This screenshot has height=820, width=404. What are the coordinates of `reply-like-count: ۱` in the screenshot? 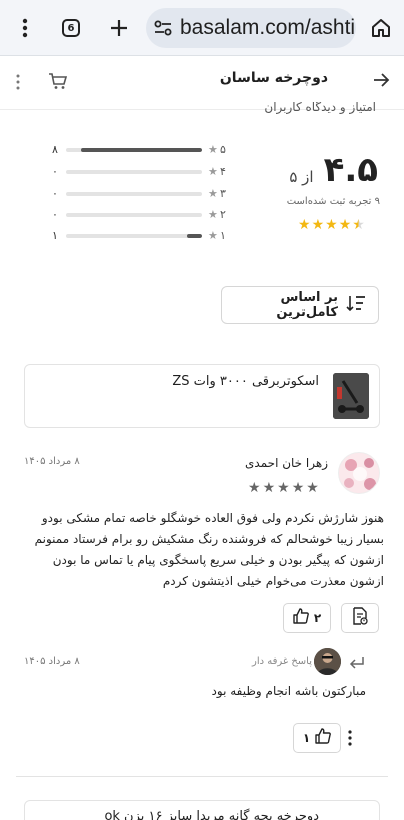 It's located at (306, 738).